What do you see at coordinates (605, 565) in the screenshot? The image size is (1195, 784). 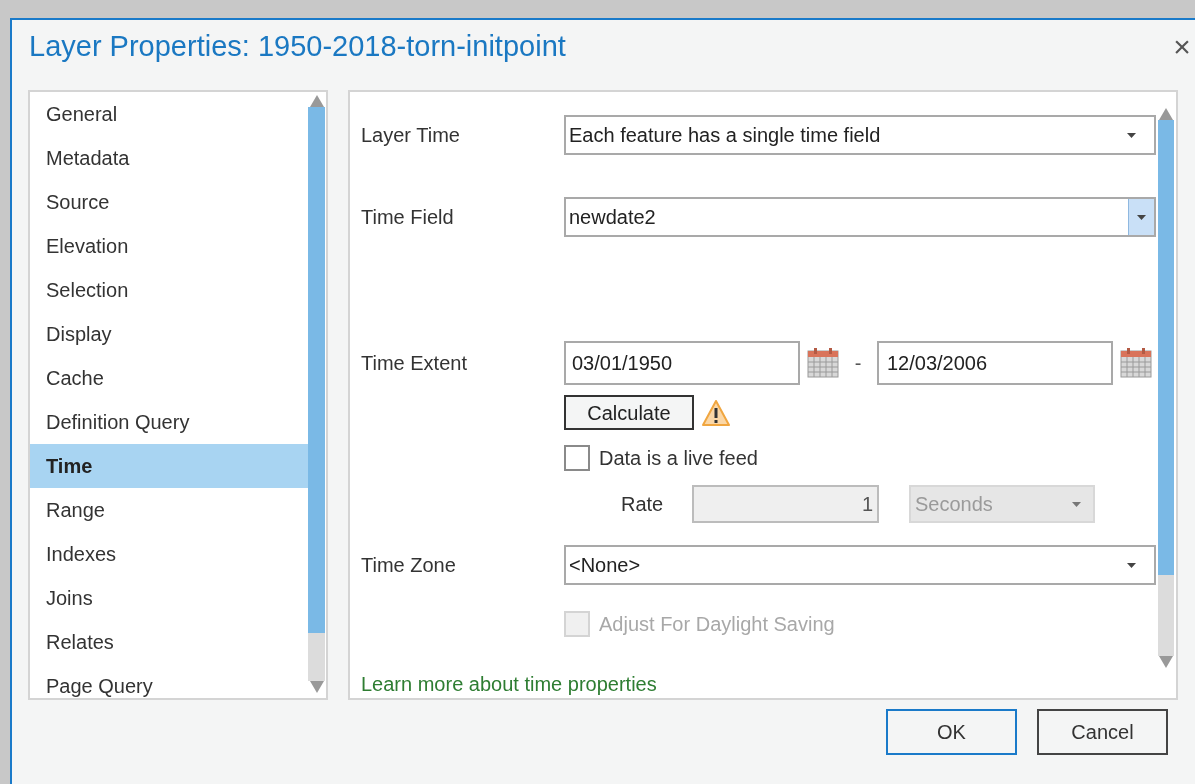 I see `dropdown-value: <None>` at bounding box center [605, 565].